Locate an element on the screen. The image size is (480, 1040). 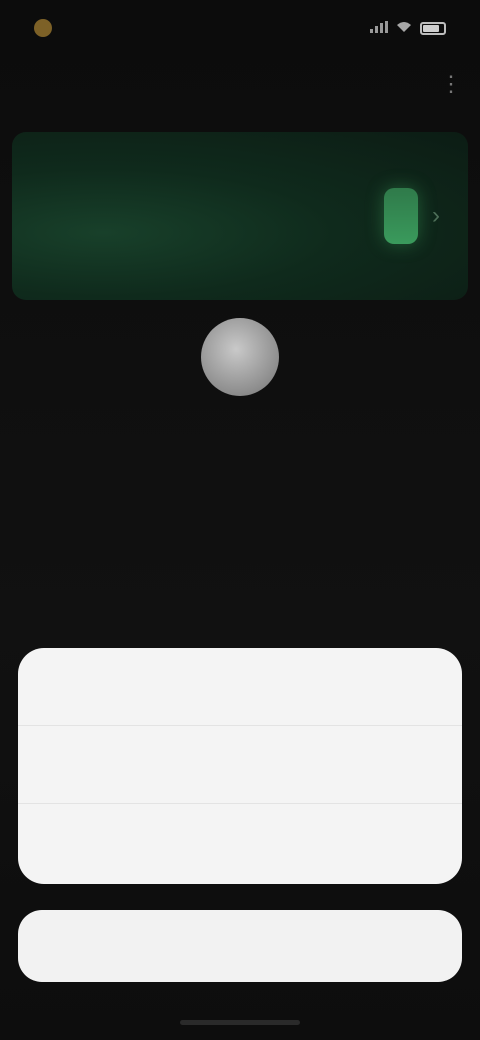
status-left is located at coordinates (48, 28).